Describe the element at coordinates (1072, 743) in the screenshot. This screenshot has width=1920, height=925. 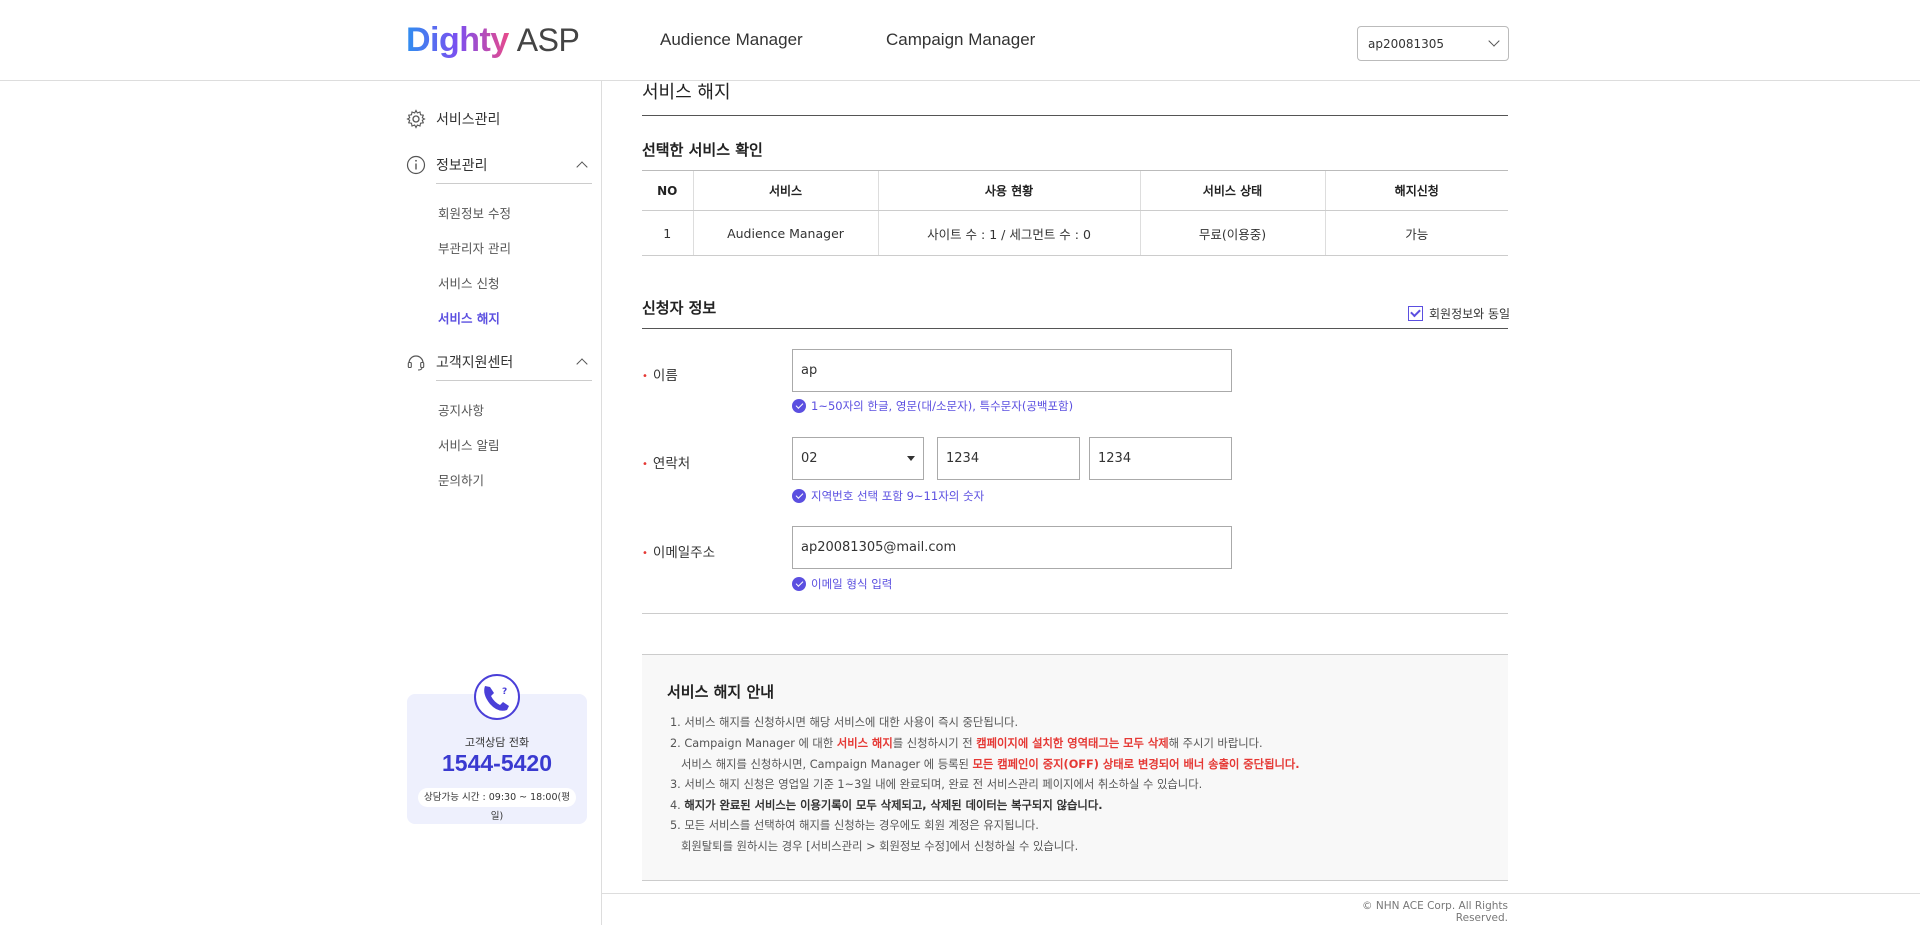
I see `notice-emphasis: 캠페이지에 설치한 영역태그는 모두 삭제` at that location.